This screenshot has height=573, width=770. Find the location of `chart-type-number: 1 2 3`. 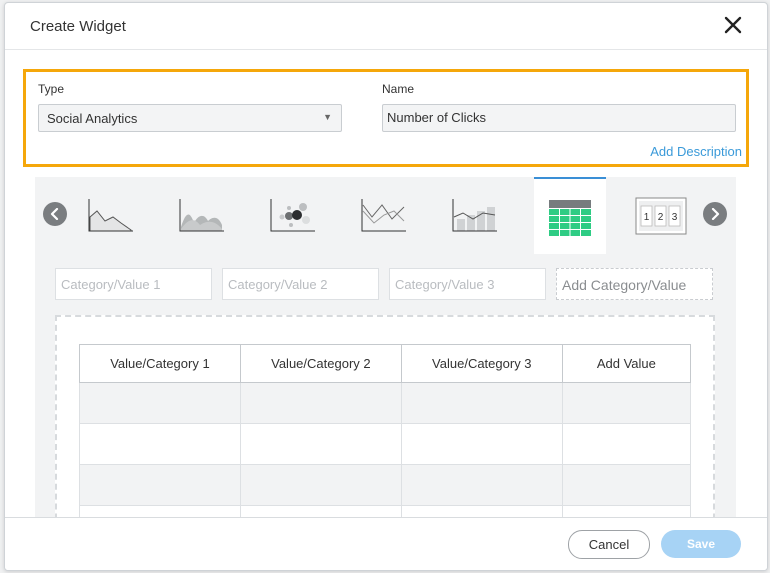

chart-type-number: 1 2 3 is located at coordinates (661, 214).